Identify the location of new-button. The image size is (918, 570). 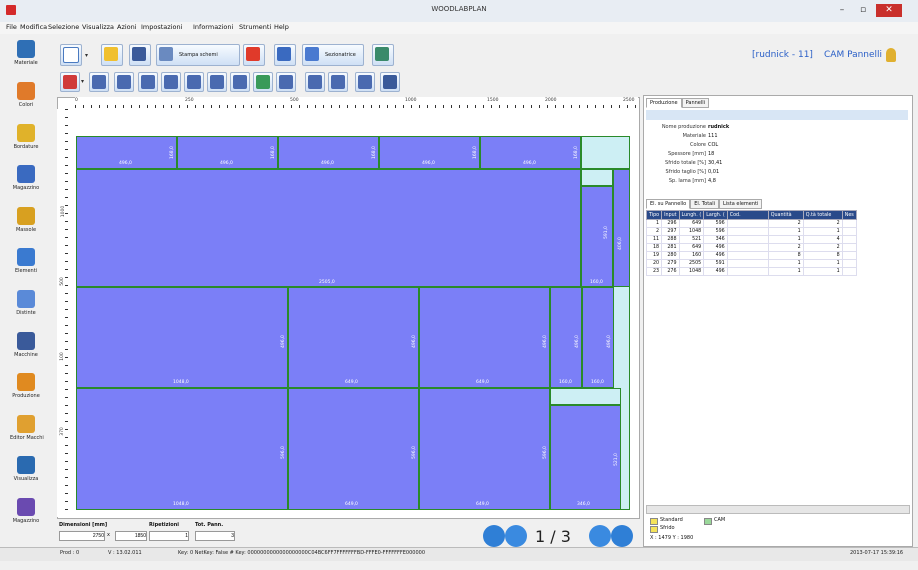
(71, 55).